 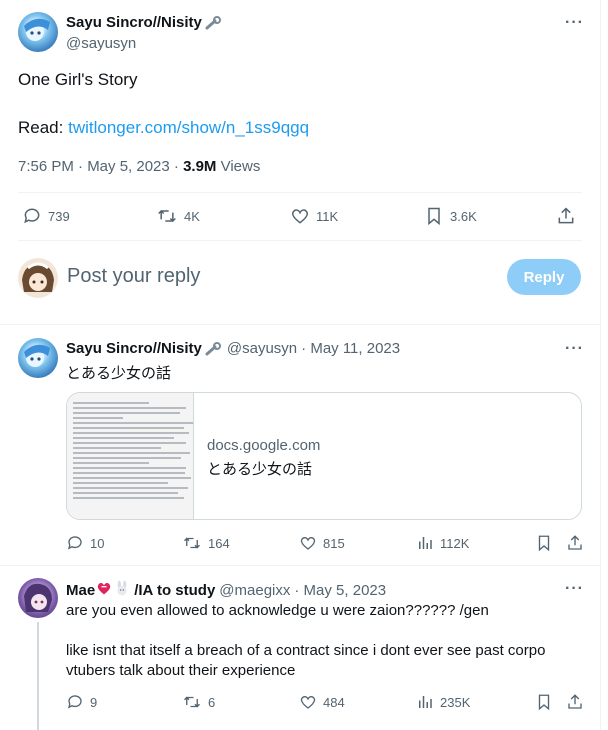 What do you see at coordinates (260, 469) in the screenshot?
I see `card-title: とある少女の話` at bounding box center [260, 469].